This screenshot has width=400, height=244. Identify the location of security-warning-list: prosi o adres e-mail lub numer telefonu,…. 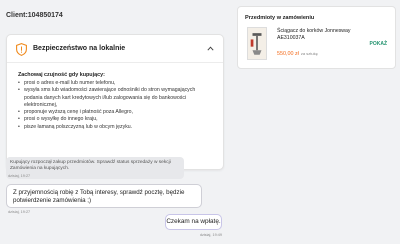
(116, 105).